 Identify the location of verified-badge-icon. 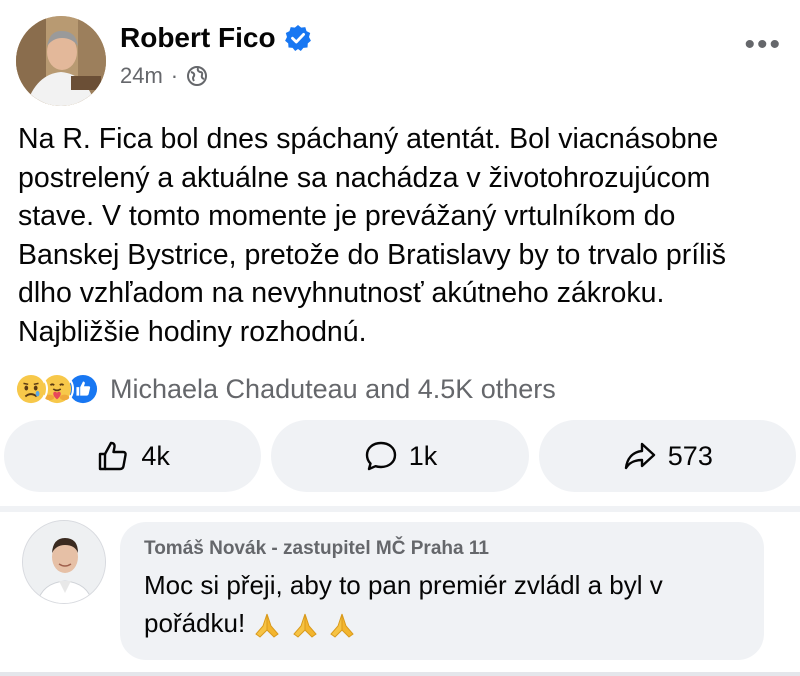
(297, 38).